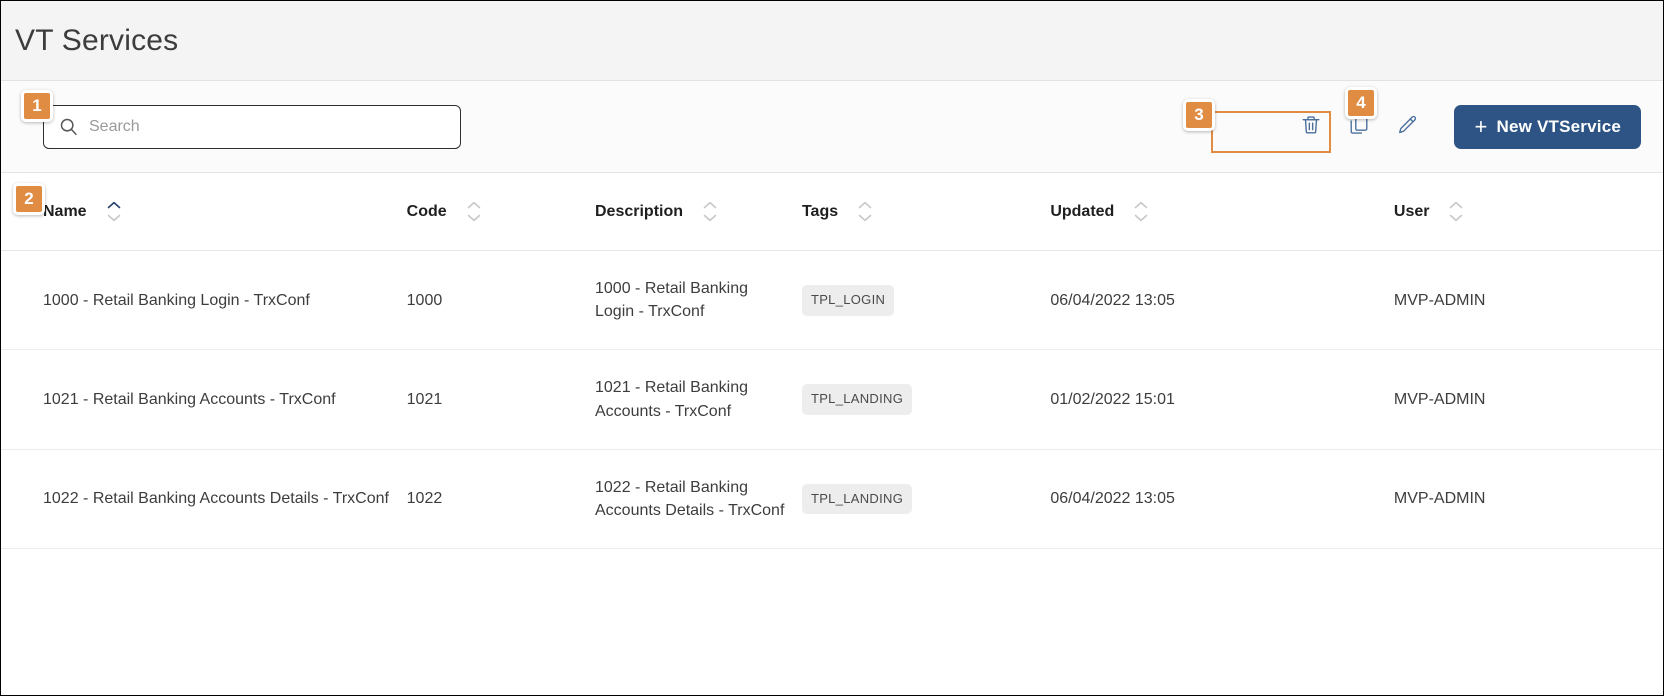 The image size is (1664, 696). I want to click on page-header: VT Services, so click(832, 41).